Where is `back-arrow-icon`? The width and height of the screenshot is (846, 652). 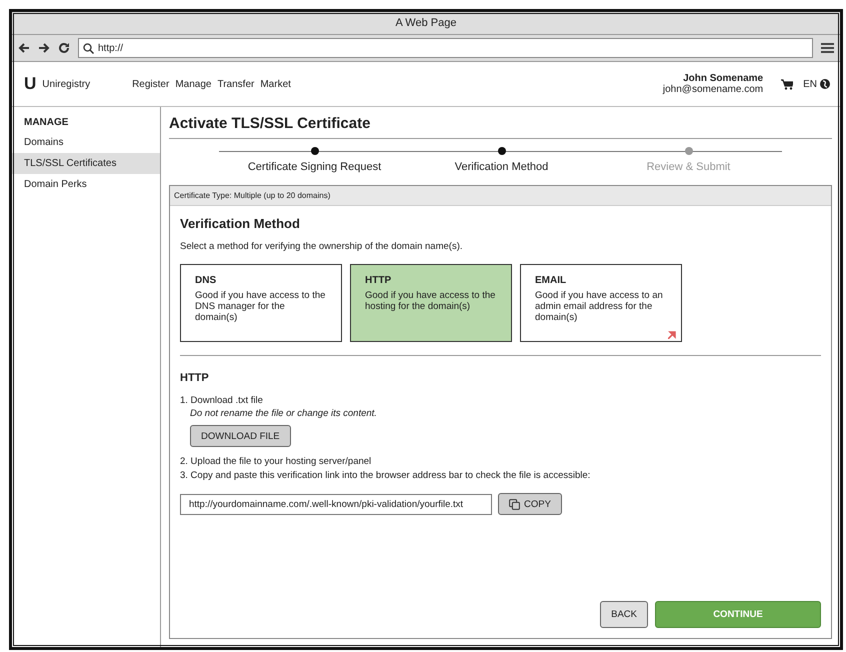
back-arrow-icon is located at coordinates (24, 48).